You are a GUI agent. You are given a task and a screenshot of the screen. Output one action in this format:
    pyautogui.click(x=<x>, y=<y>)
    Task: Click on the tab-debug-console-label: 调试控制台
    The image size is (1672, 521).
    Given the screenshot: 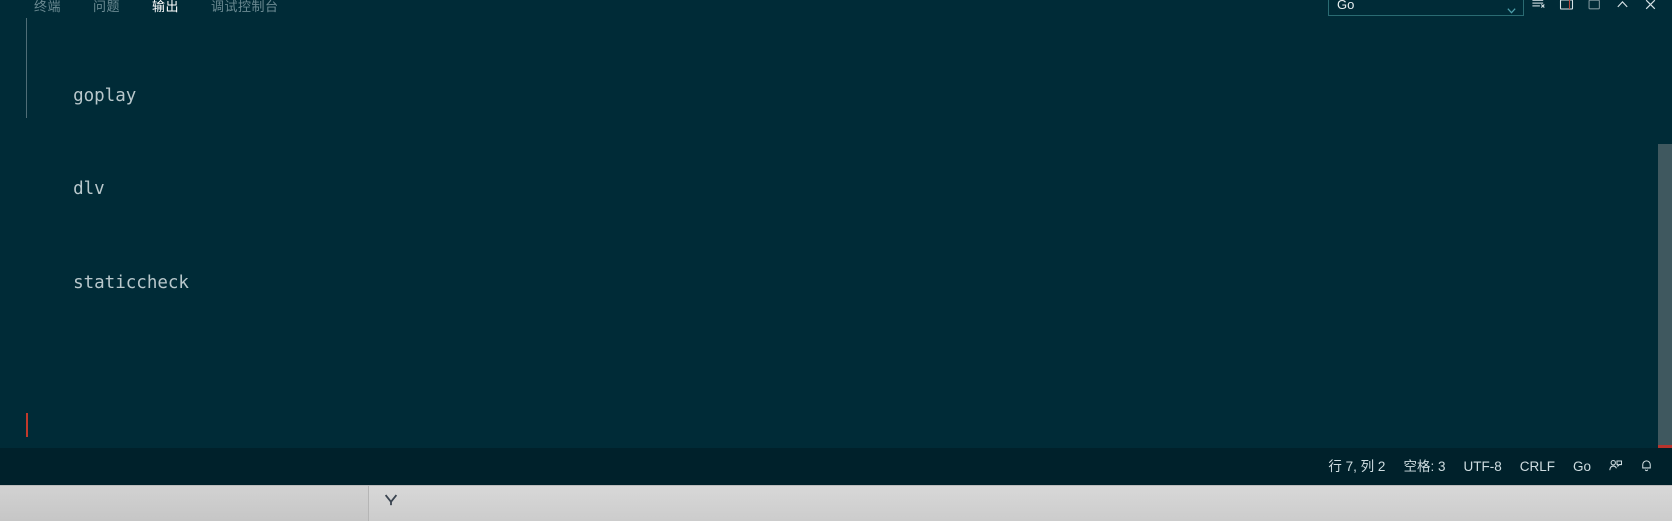 What is the action you would take?
    pyautogui.click(x=245, y=7)
    